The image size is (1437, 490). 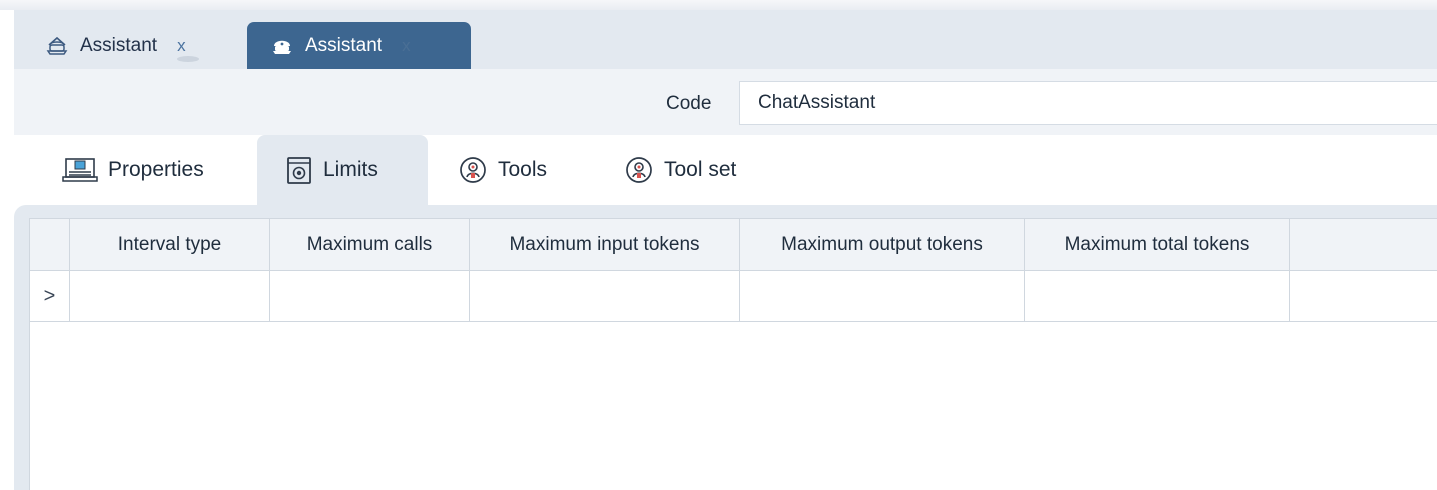 I want to click on table-row: >, so click(x=733, y=296).